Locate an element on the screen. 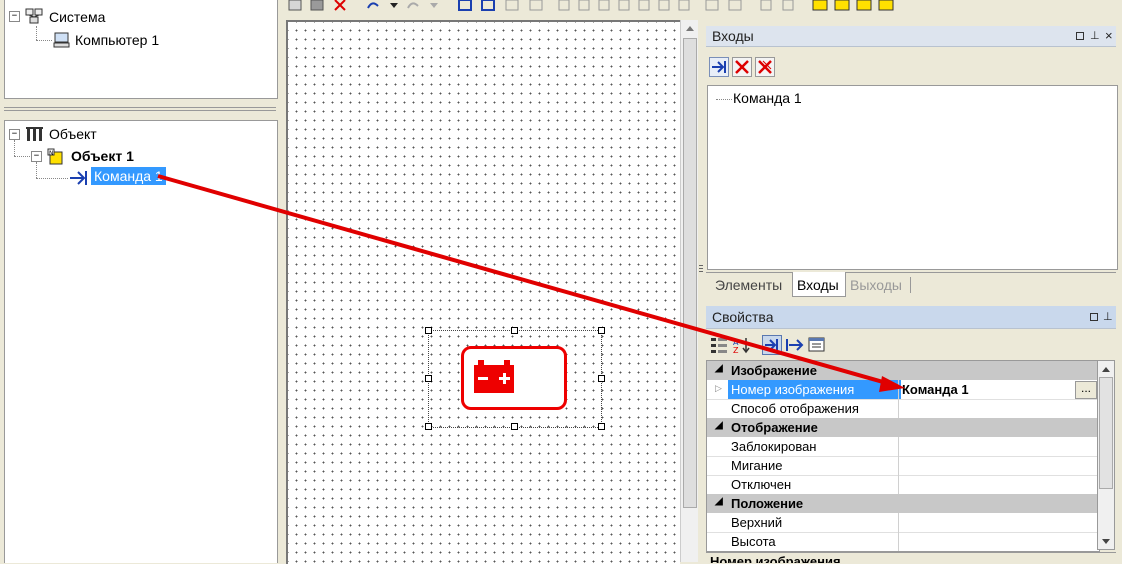 This screenshot has height=564, width=1122. output-properties-icon is located at coordinates (795, 346).